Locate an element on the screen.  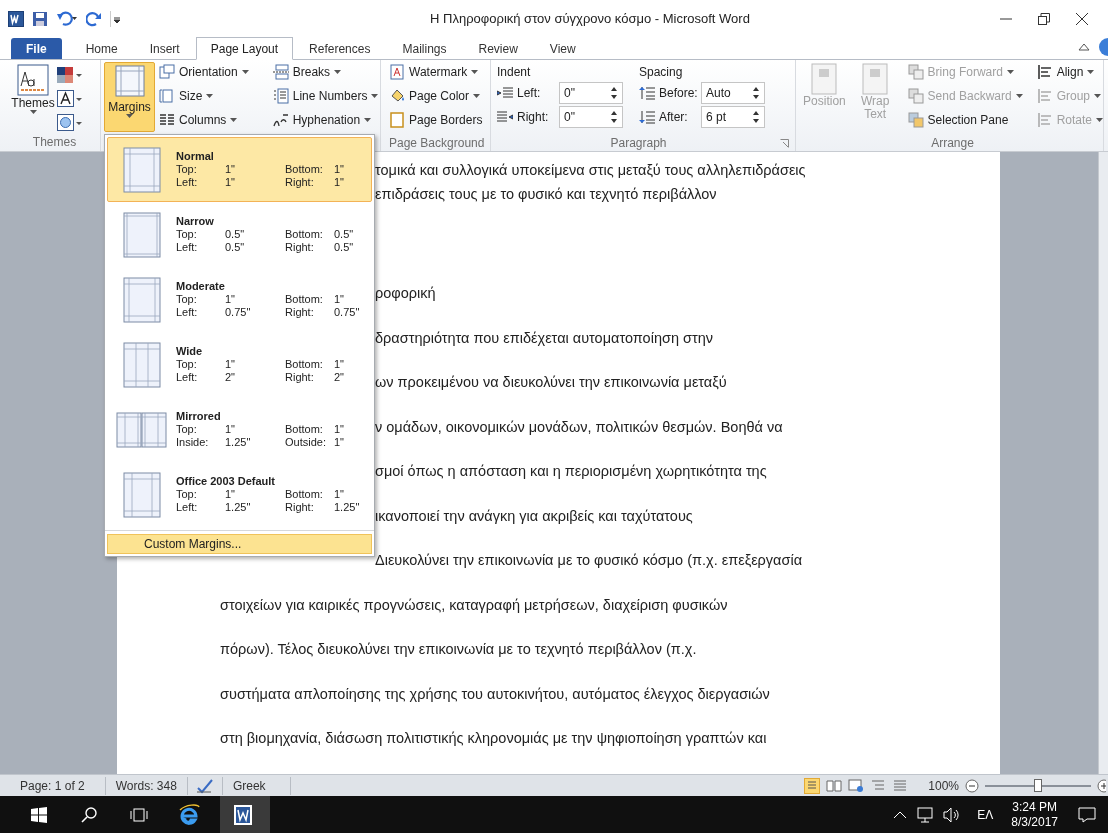
zoom-out-icon is located at coordinates (972, 785).